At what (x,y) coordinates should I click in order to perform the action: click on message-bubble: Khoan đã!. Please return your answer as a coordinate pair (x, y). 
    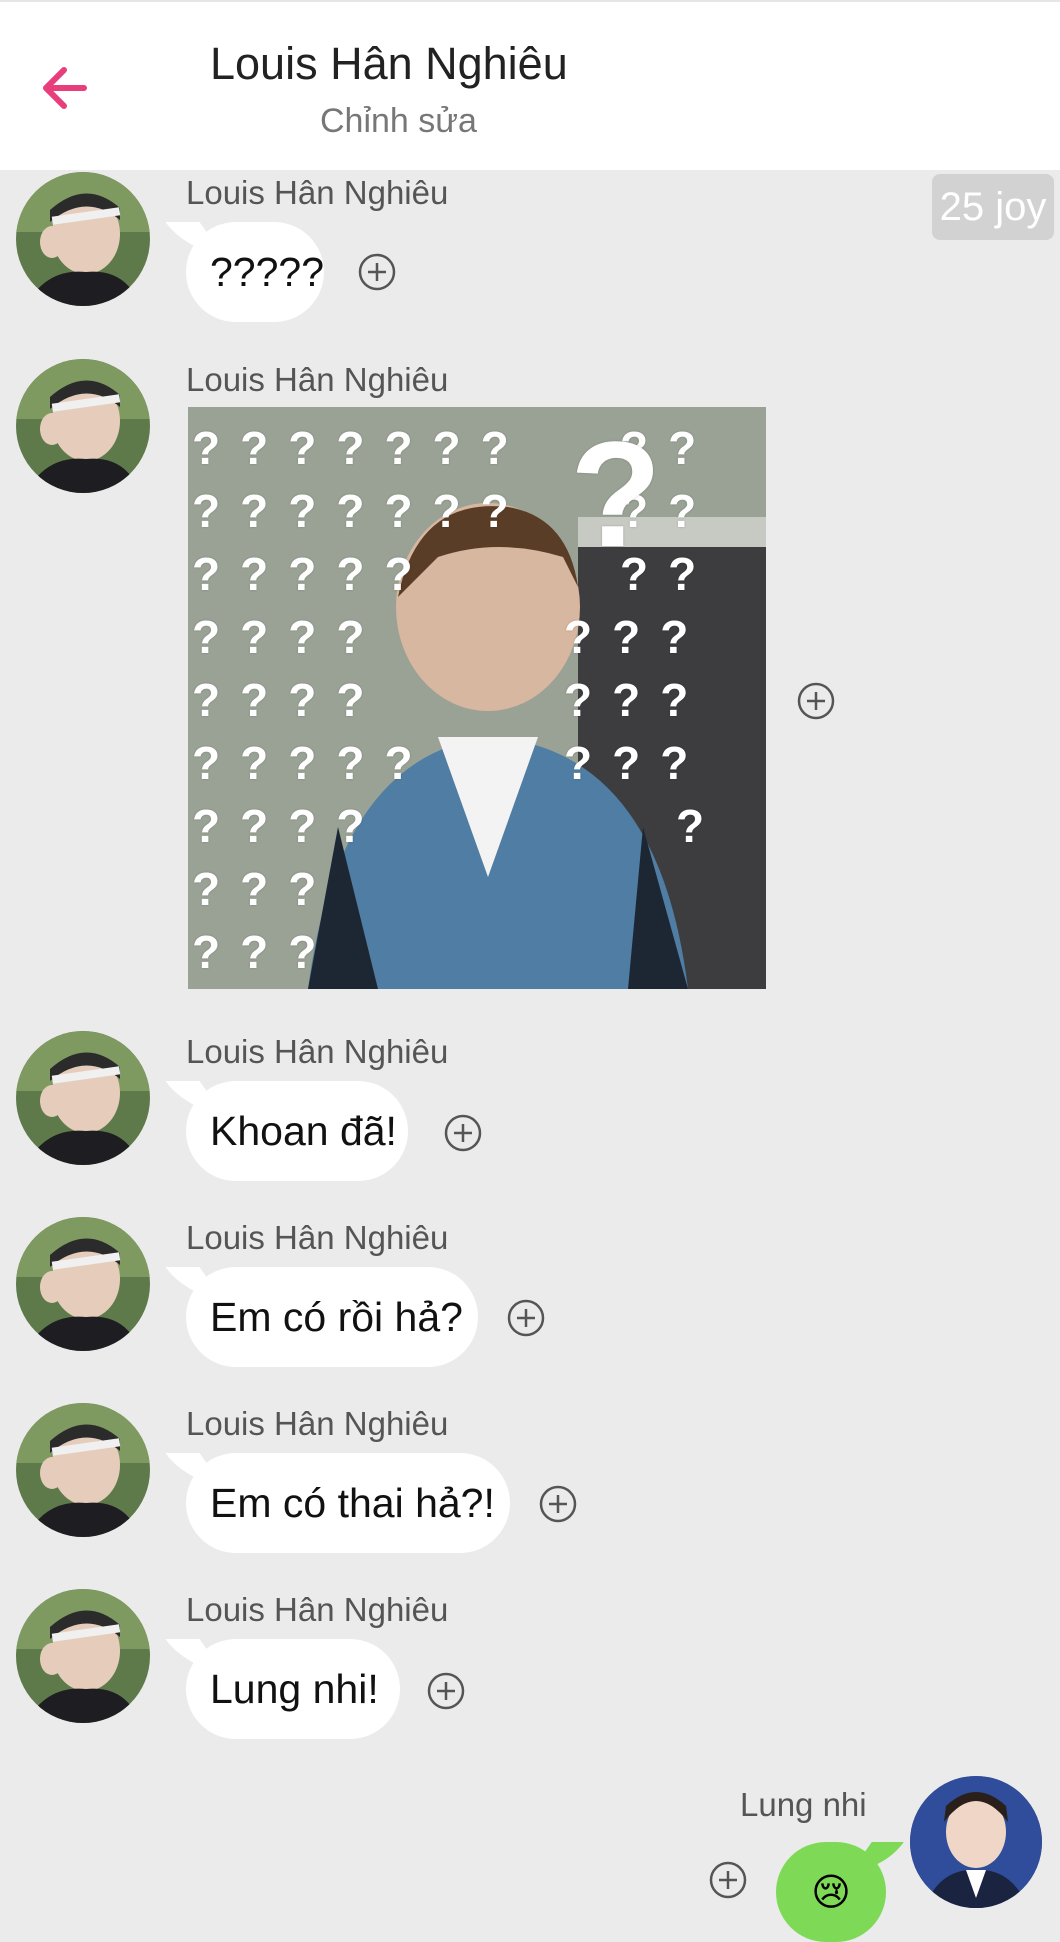
    Looking at the image, I should click on (297, 1131).